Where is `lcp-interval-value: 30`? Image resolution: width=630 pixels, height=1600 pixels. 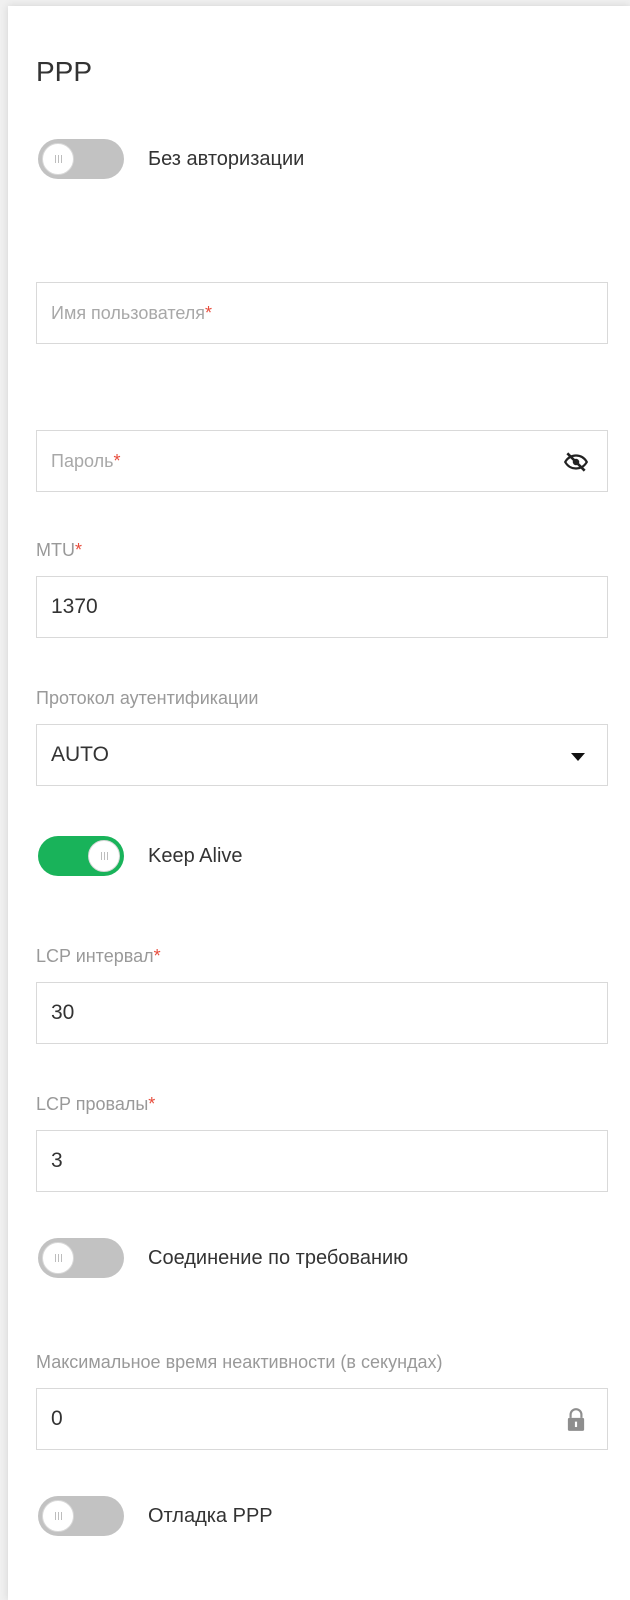 lcp-interval-value: 30 is located at coordinates (63, 1012).